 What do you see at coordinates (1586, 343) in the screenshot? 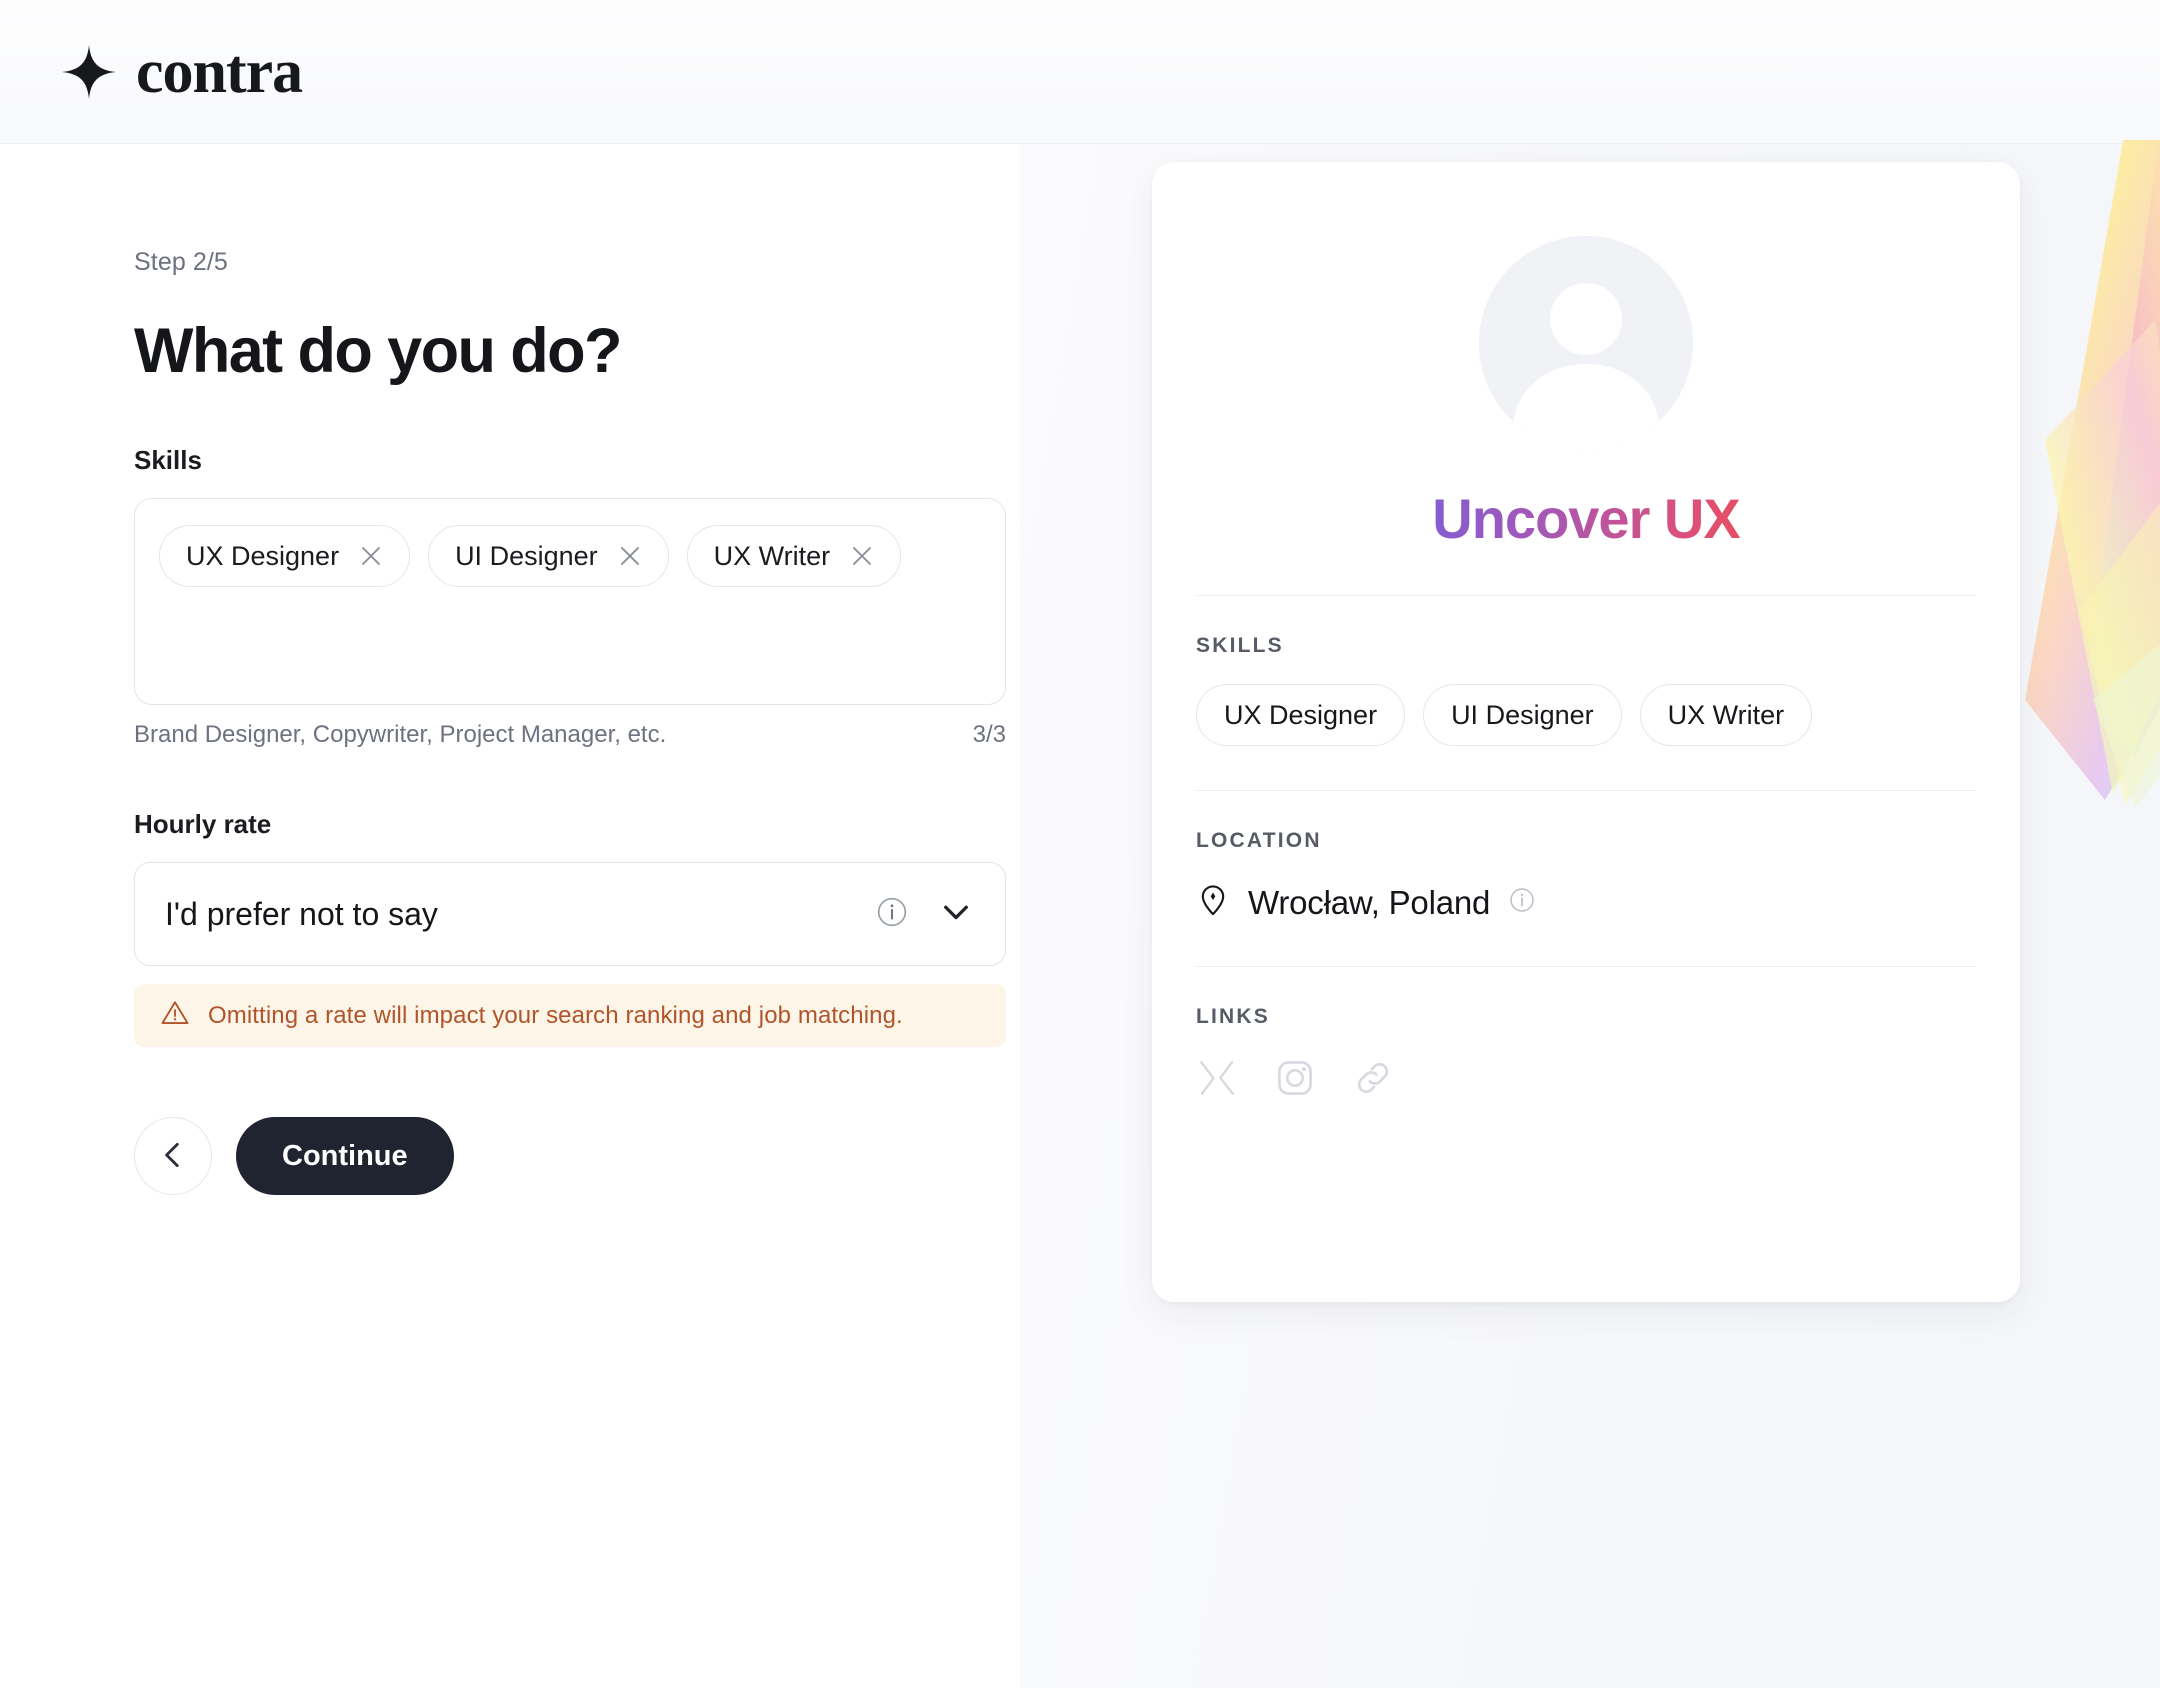
I see `avatar-placeholder-icon` at bounding box center [1586, 343].